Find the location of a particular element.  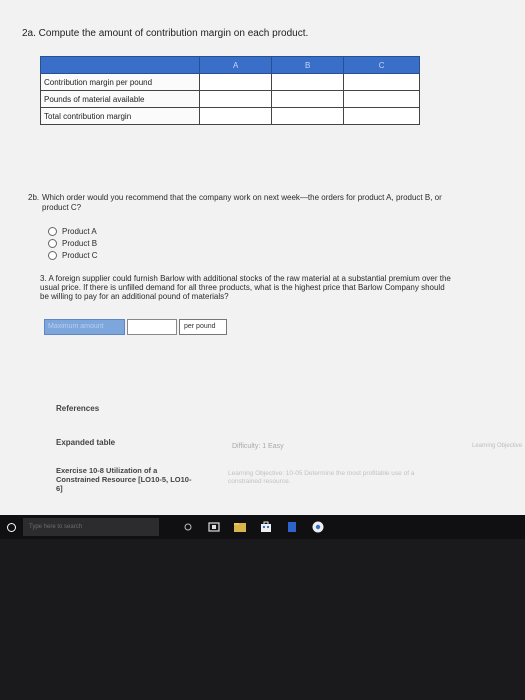

column-header-c: C is located at coordinates (381, 65).